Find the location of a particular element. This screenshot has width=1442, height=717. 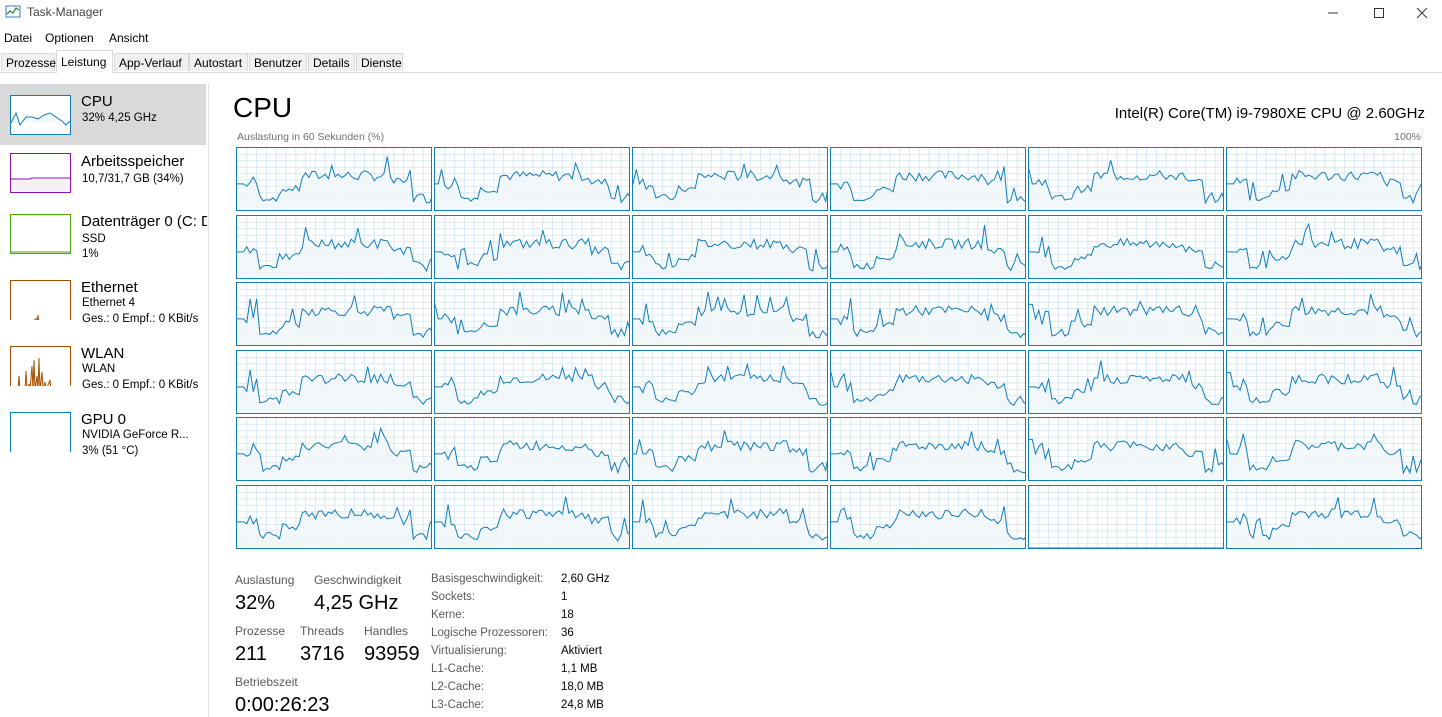

uptime-value: 0:00:26:23 is located at coordinates (282, 705).